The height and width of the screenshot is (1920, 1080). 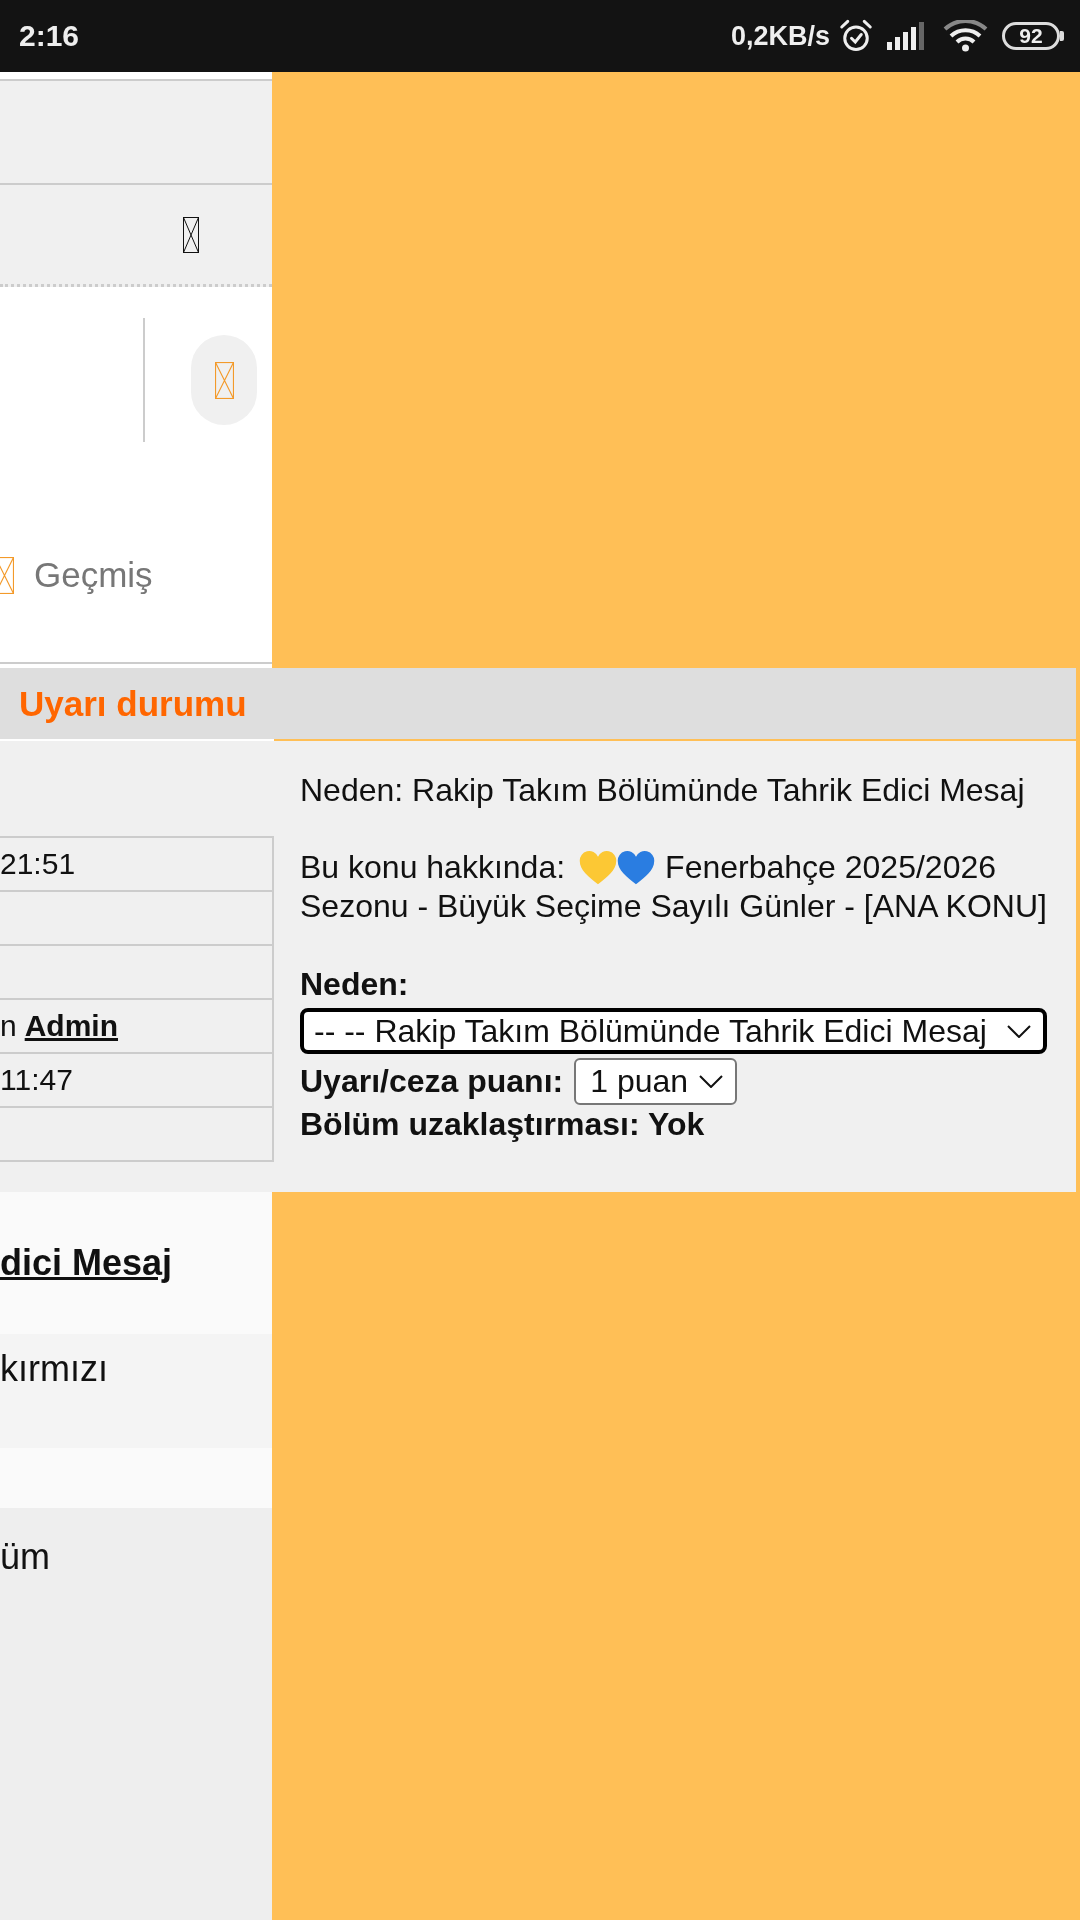 What do you see at coordinates (1031, 36) in the screenshot?
I see `battery-level: 92` at bounding box center [1031, 36].